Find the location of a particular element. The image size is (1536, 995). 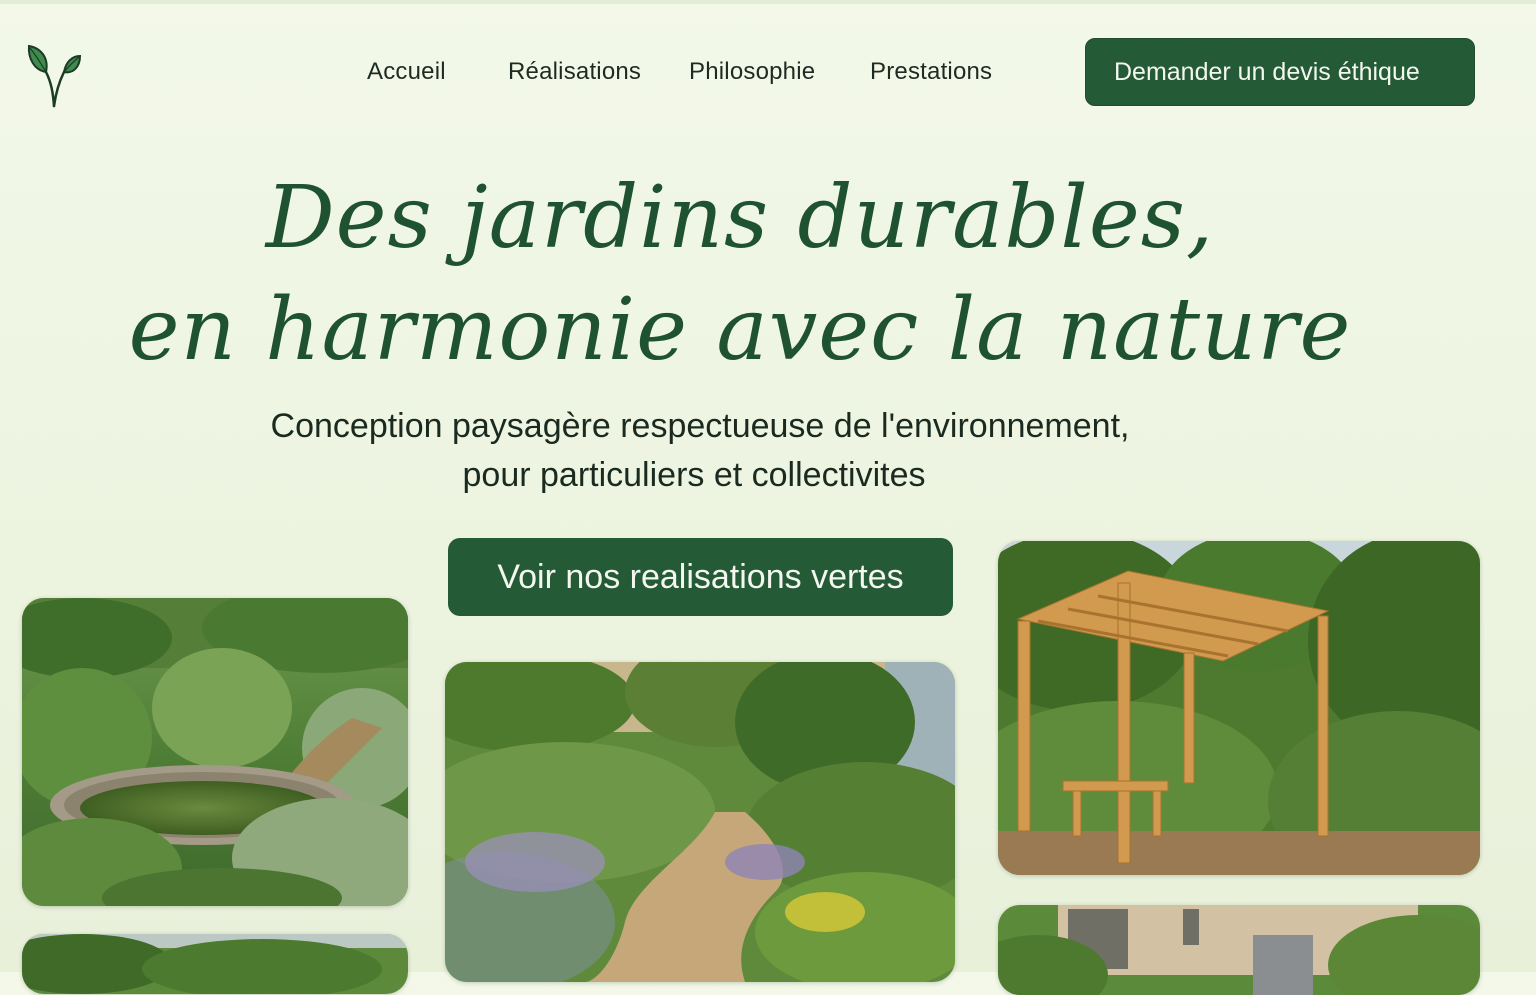

gallery-image-wooden-pergola is located at coordinates (1239, 708).